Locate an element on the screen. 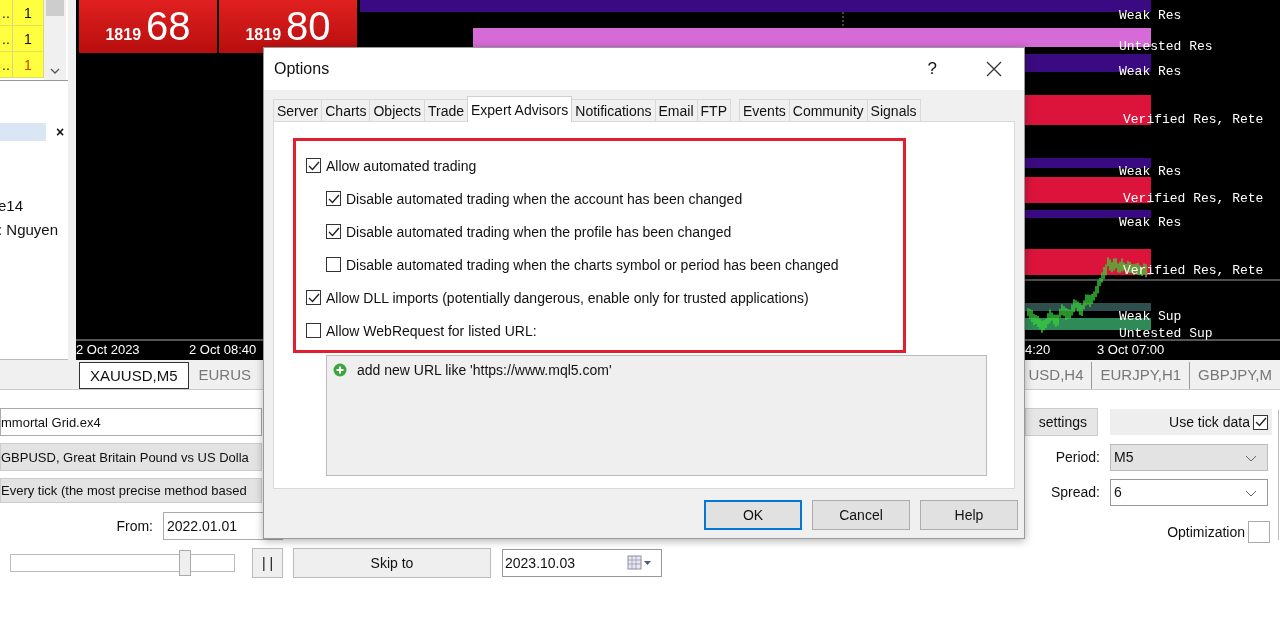  period-label: Period: is located at coordinates (1077, 457).